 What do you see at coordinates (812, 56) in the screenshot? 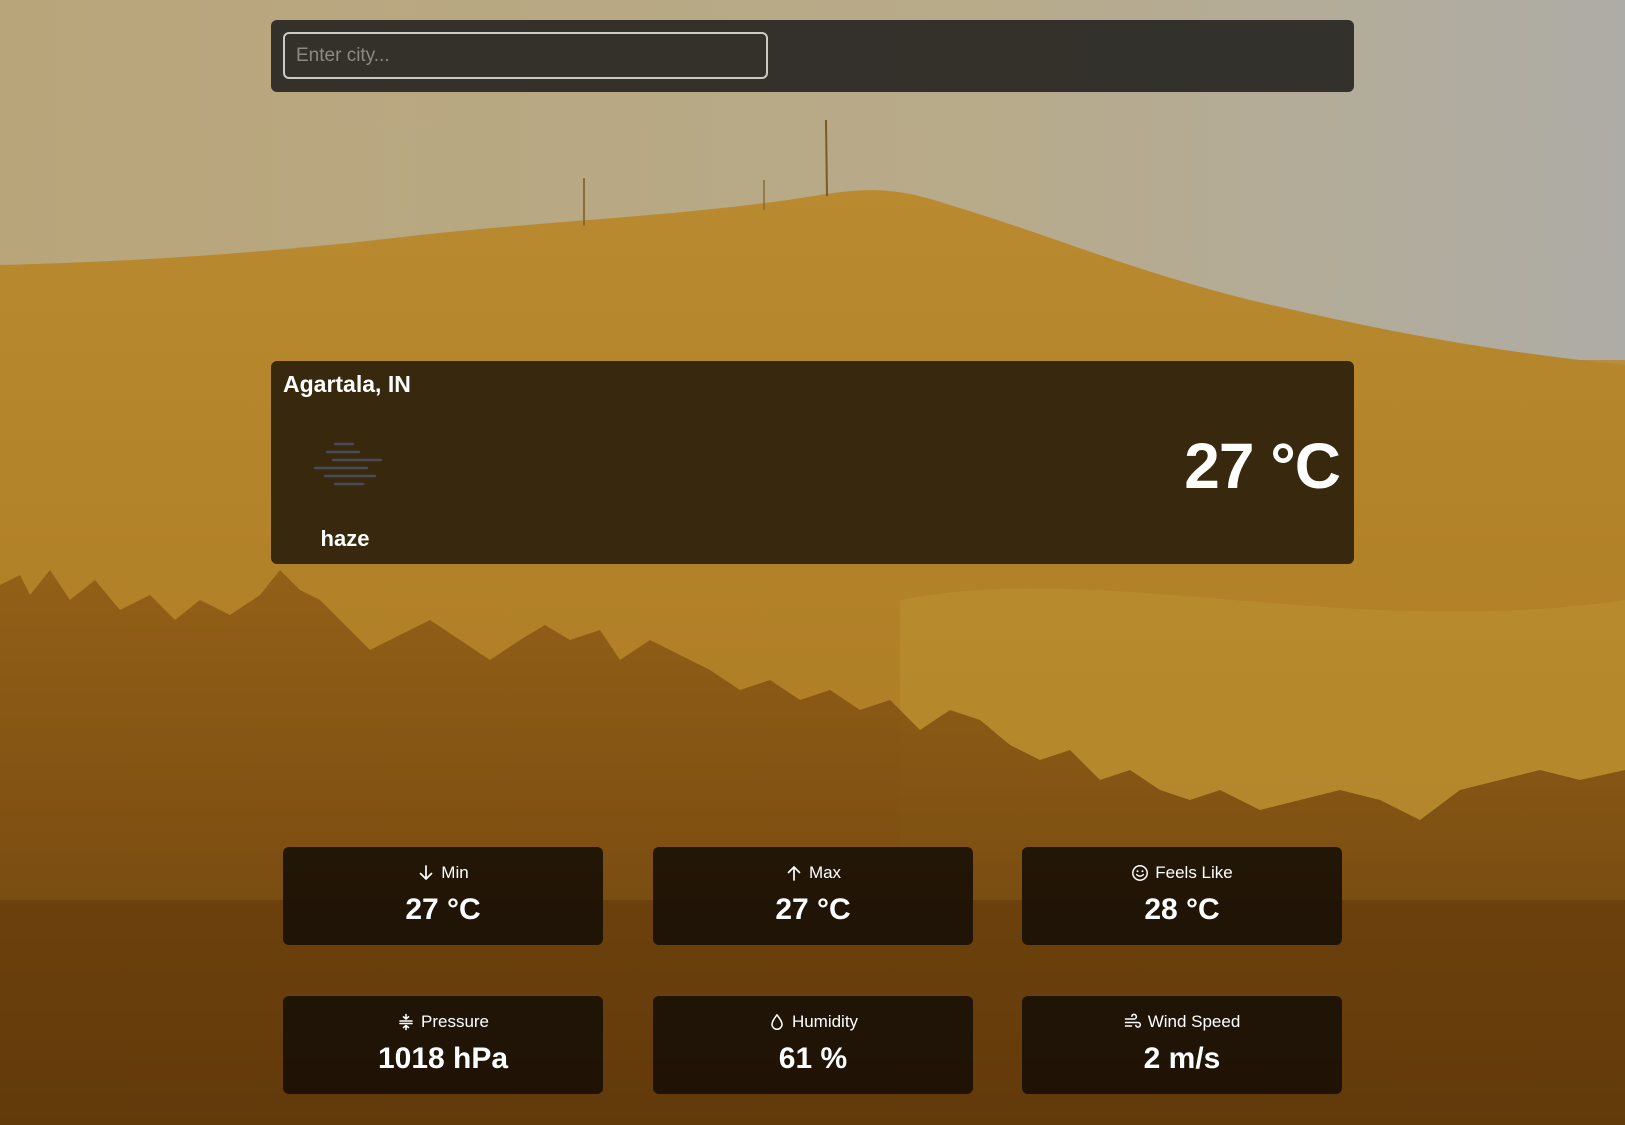
I see `search-bar` at bounding box center [812, 56].